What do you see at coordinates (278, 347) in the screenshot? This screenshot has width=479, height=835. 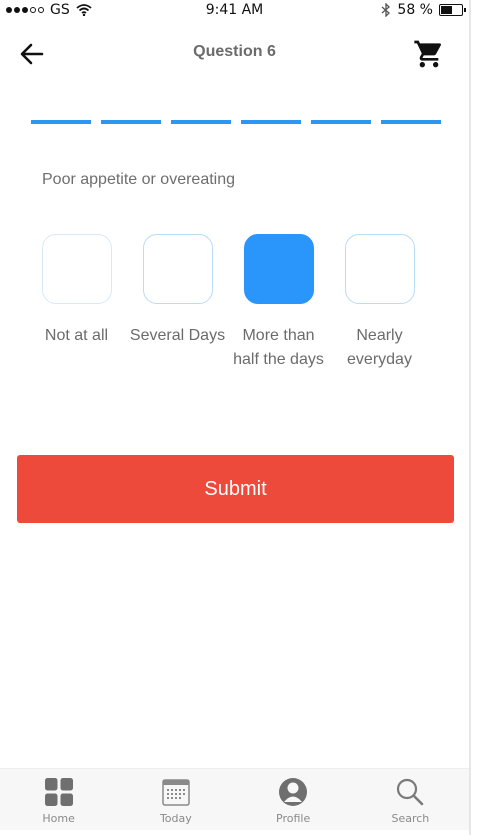 I see `option-label: More than half the days` at bounding box center [278, 347].